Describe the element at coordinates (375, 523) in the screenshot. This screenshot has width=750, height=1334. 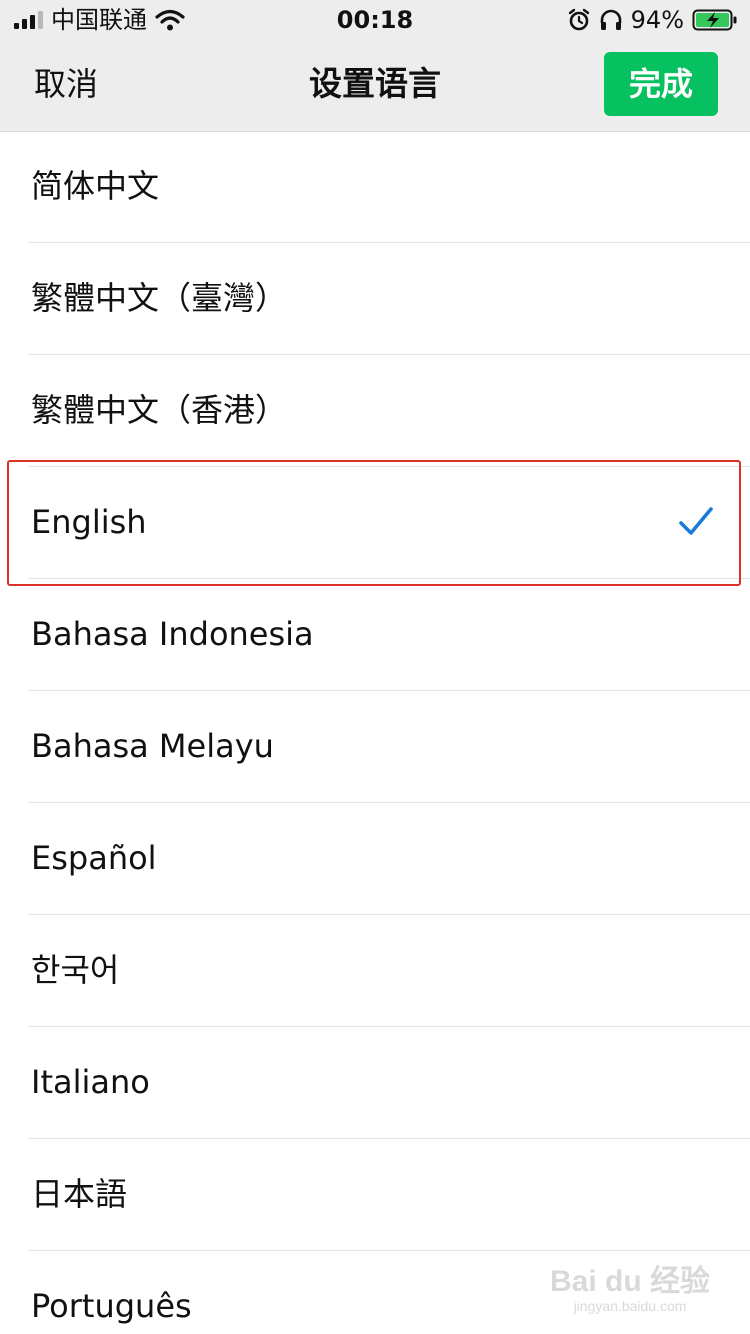
I see `language-row-english: English` at that location.